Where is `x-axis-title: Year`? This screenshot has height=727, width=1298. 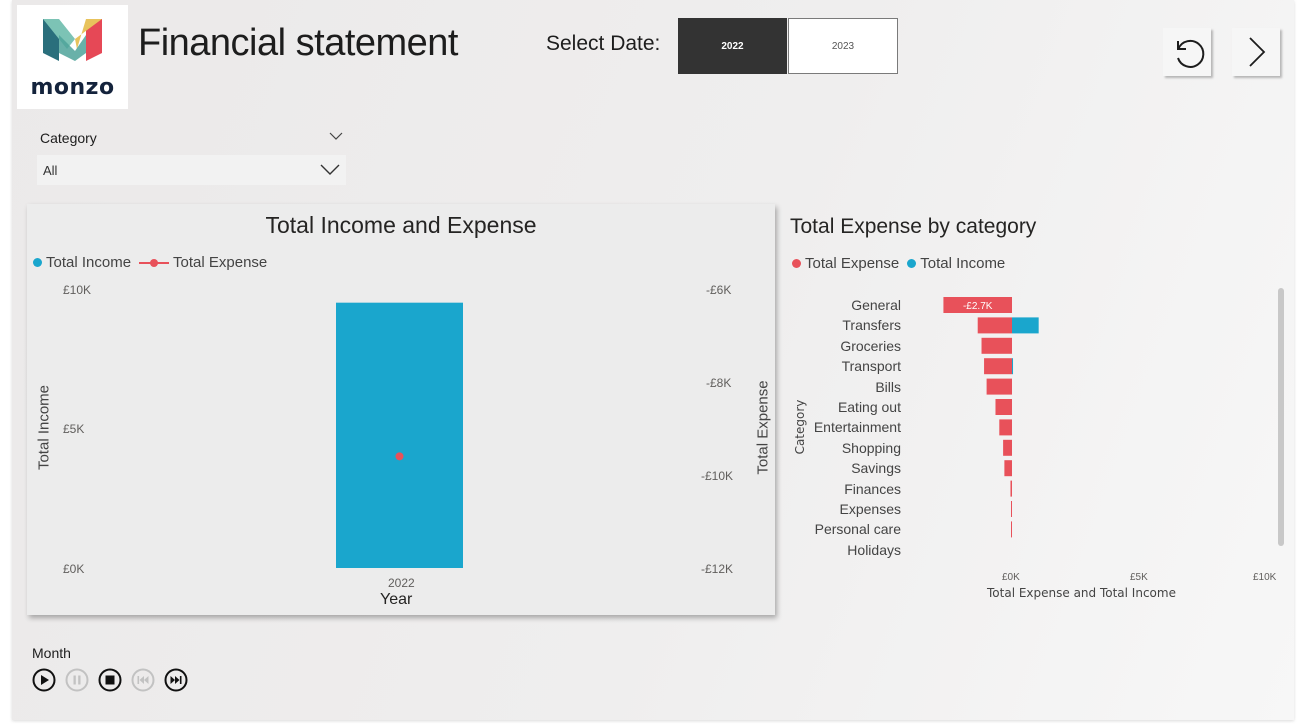
x-axis-title: Year is located at coordinates (396, 599).